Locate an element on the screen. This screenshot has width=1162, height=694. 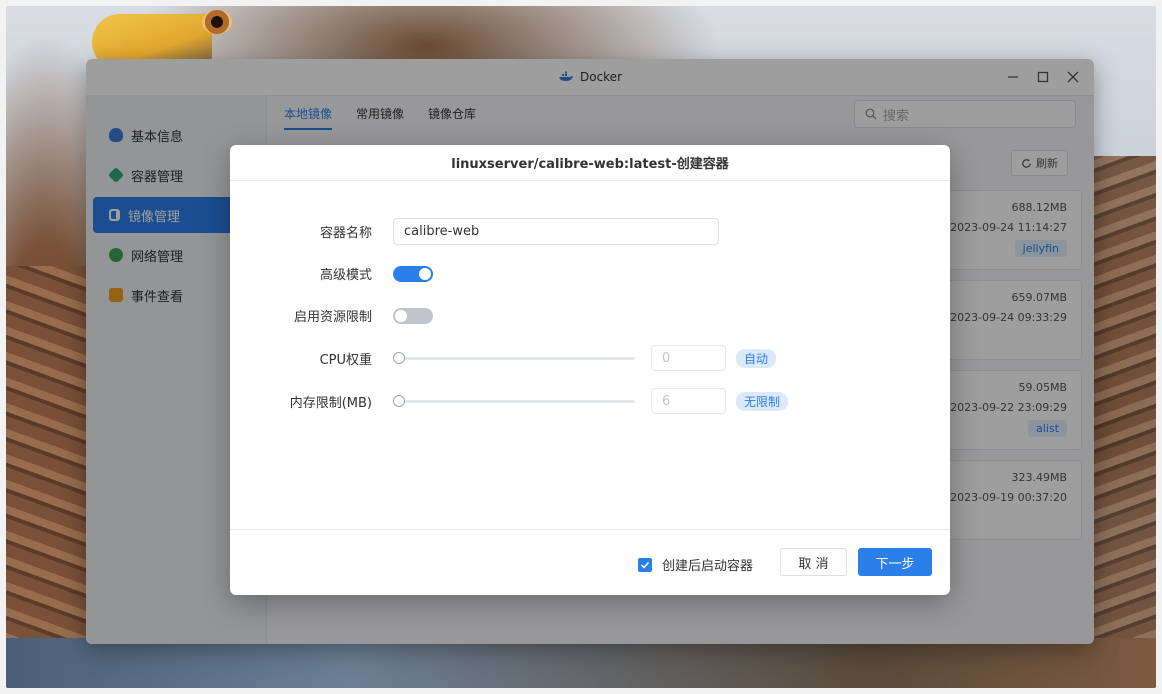
cpu-weight-row: CPU权重 0 自动 is located at coordinates (503, 358).